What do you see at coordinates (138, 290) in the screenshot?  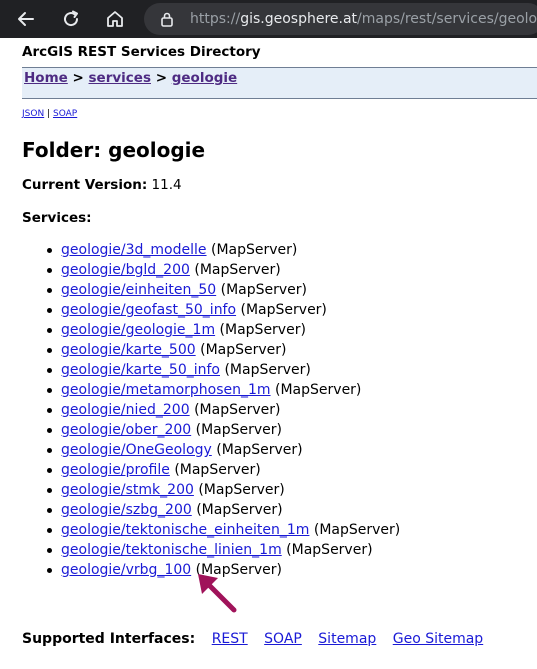 I see `service-link: geologie/einheiten_50` at bounding box center [138, 290].